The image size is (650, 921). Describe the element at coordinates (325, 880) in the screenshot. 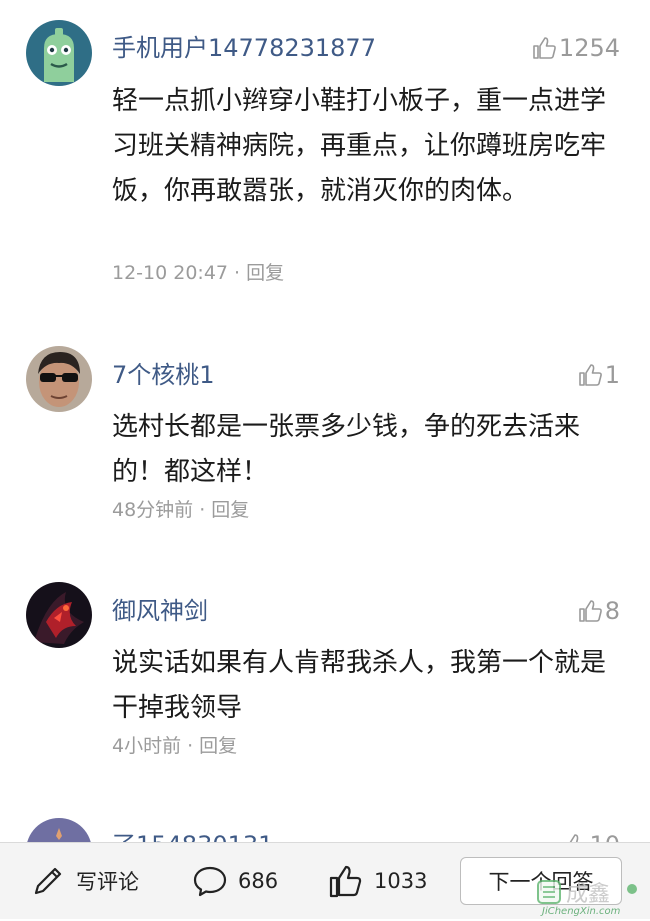

I see `bottom-toolbar: 写评论 686 1033 下一个回答 成鑫 JiChengXin.com` at that location.